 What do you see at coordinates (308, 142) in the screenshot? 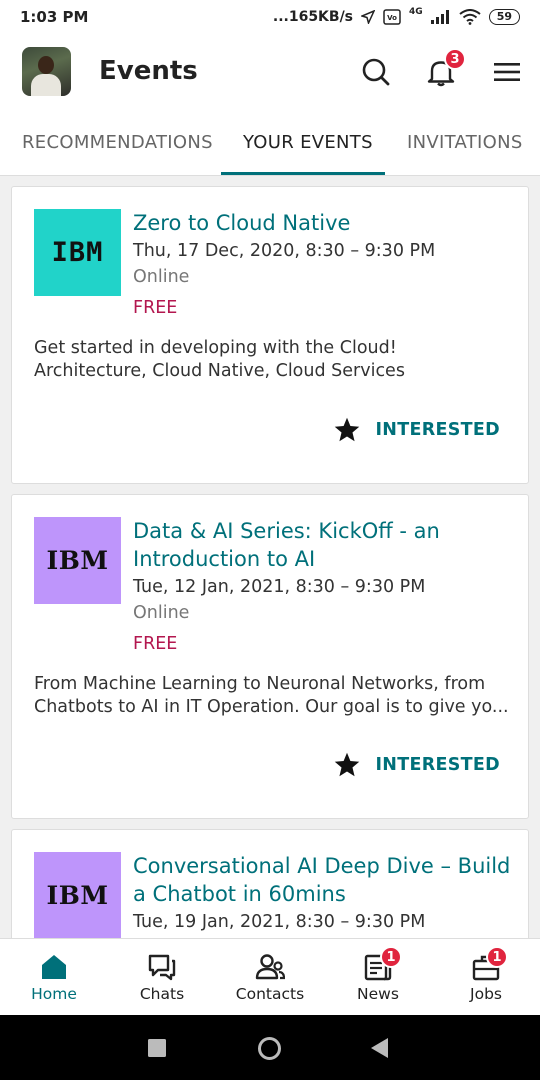
I see `tab-your-events: YOUR EVENTS` at bounding box center [308, 142].